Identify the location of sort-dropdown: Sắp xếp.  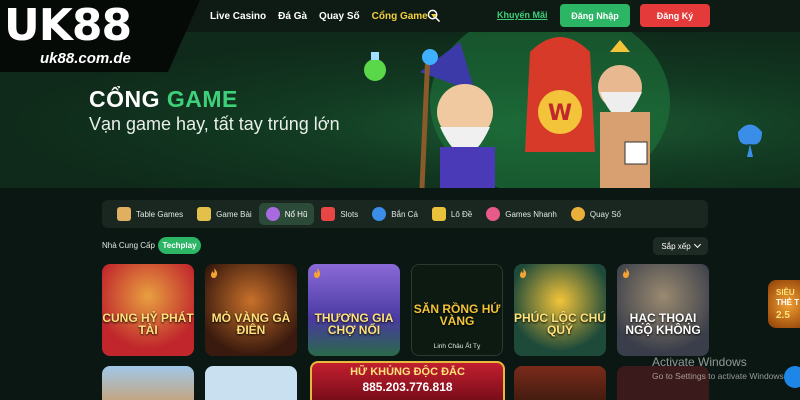
(680, 246).